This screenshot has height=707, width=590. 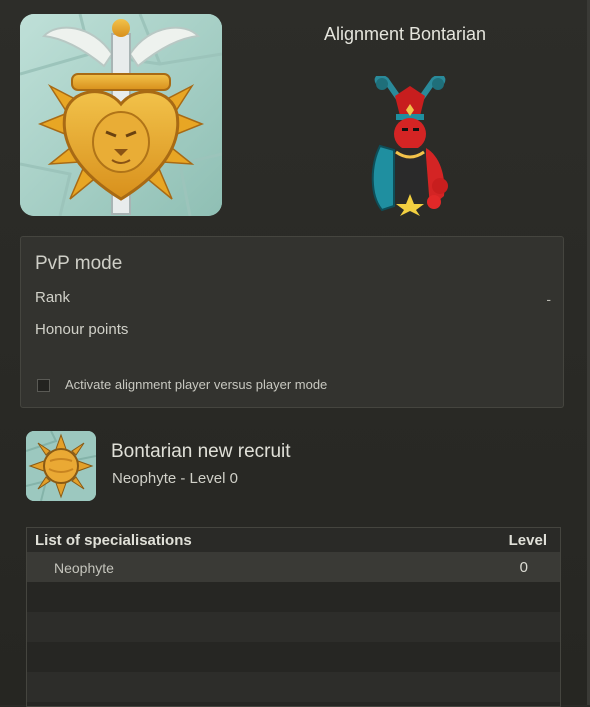 What do you see at coordinates (523, 567) in the screenshot?
I see `specialisation-level: 0` at bounding box center [523, 567].